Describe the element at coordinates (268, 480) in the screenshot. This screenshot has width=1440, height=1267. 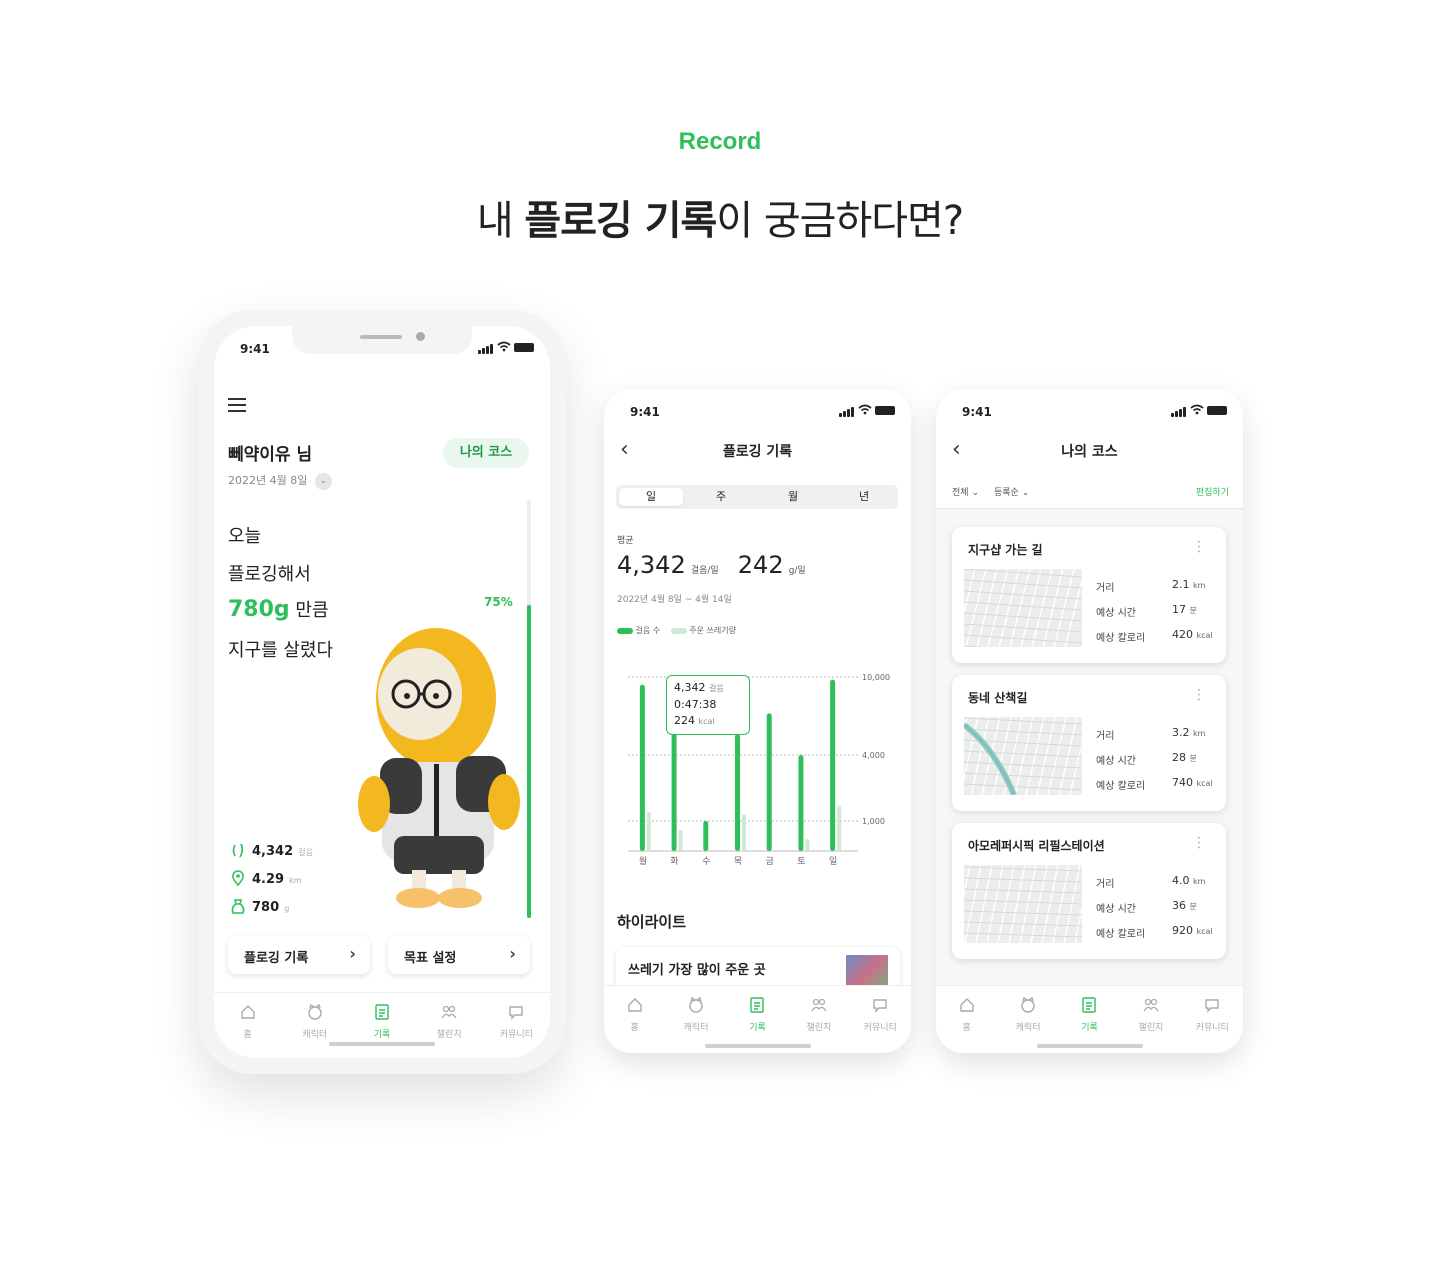
I see `date-label: 2022년 4월 8일` at that location.